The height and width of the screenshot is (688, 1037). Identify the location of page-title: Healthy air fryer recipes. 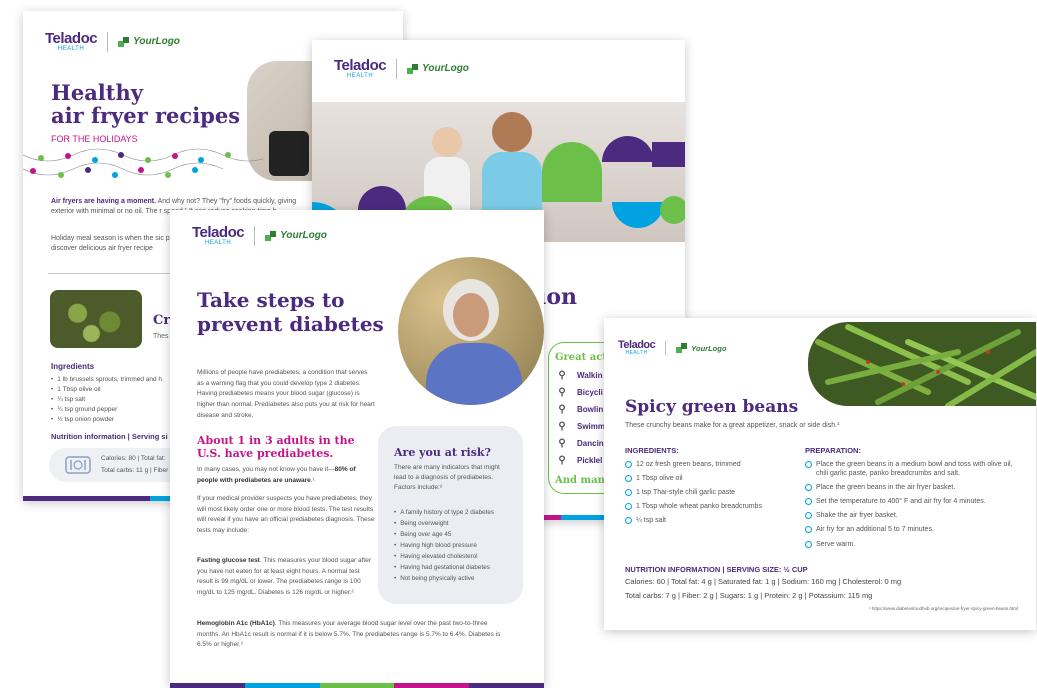
(146, 104).